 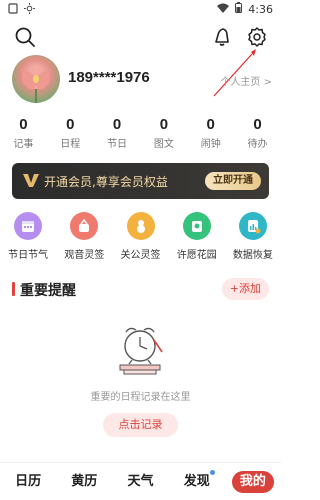 I want to click on profile-card: 189****1976 个人主页 >, so click(x=142, y=80).